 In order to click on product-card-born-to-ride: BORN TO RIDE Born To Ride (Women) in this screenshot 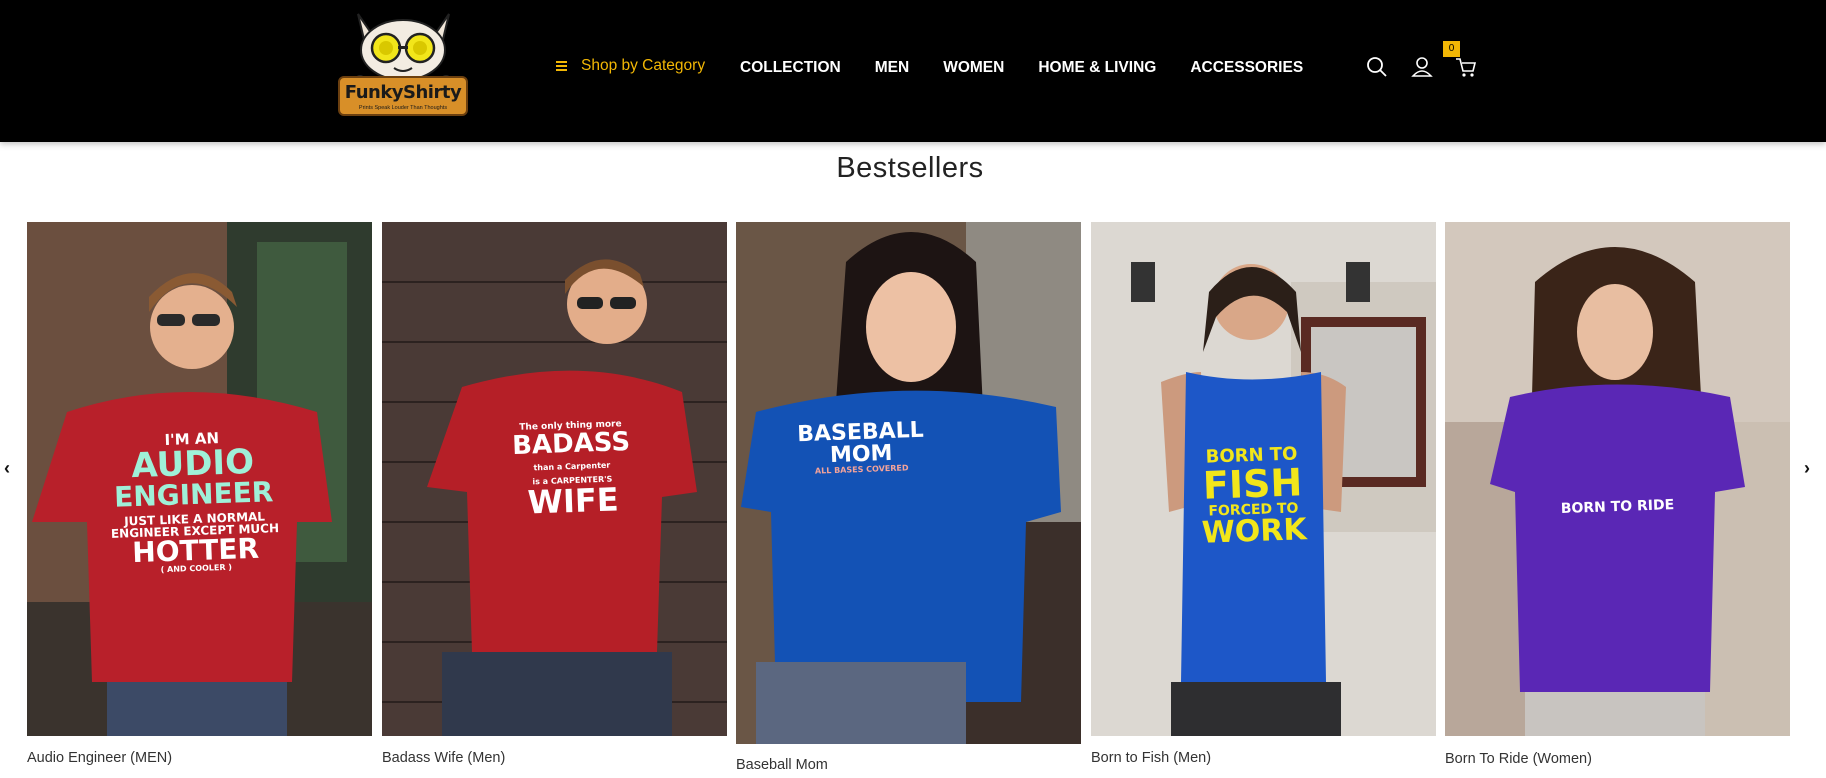, I will do `click(1617, 494)`.